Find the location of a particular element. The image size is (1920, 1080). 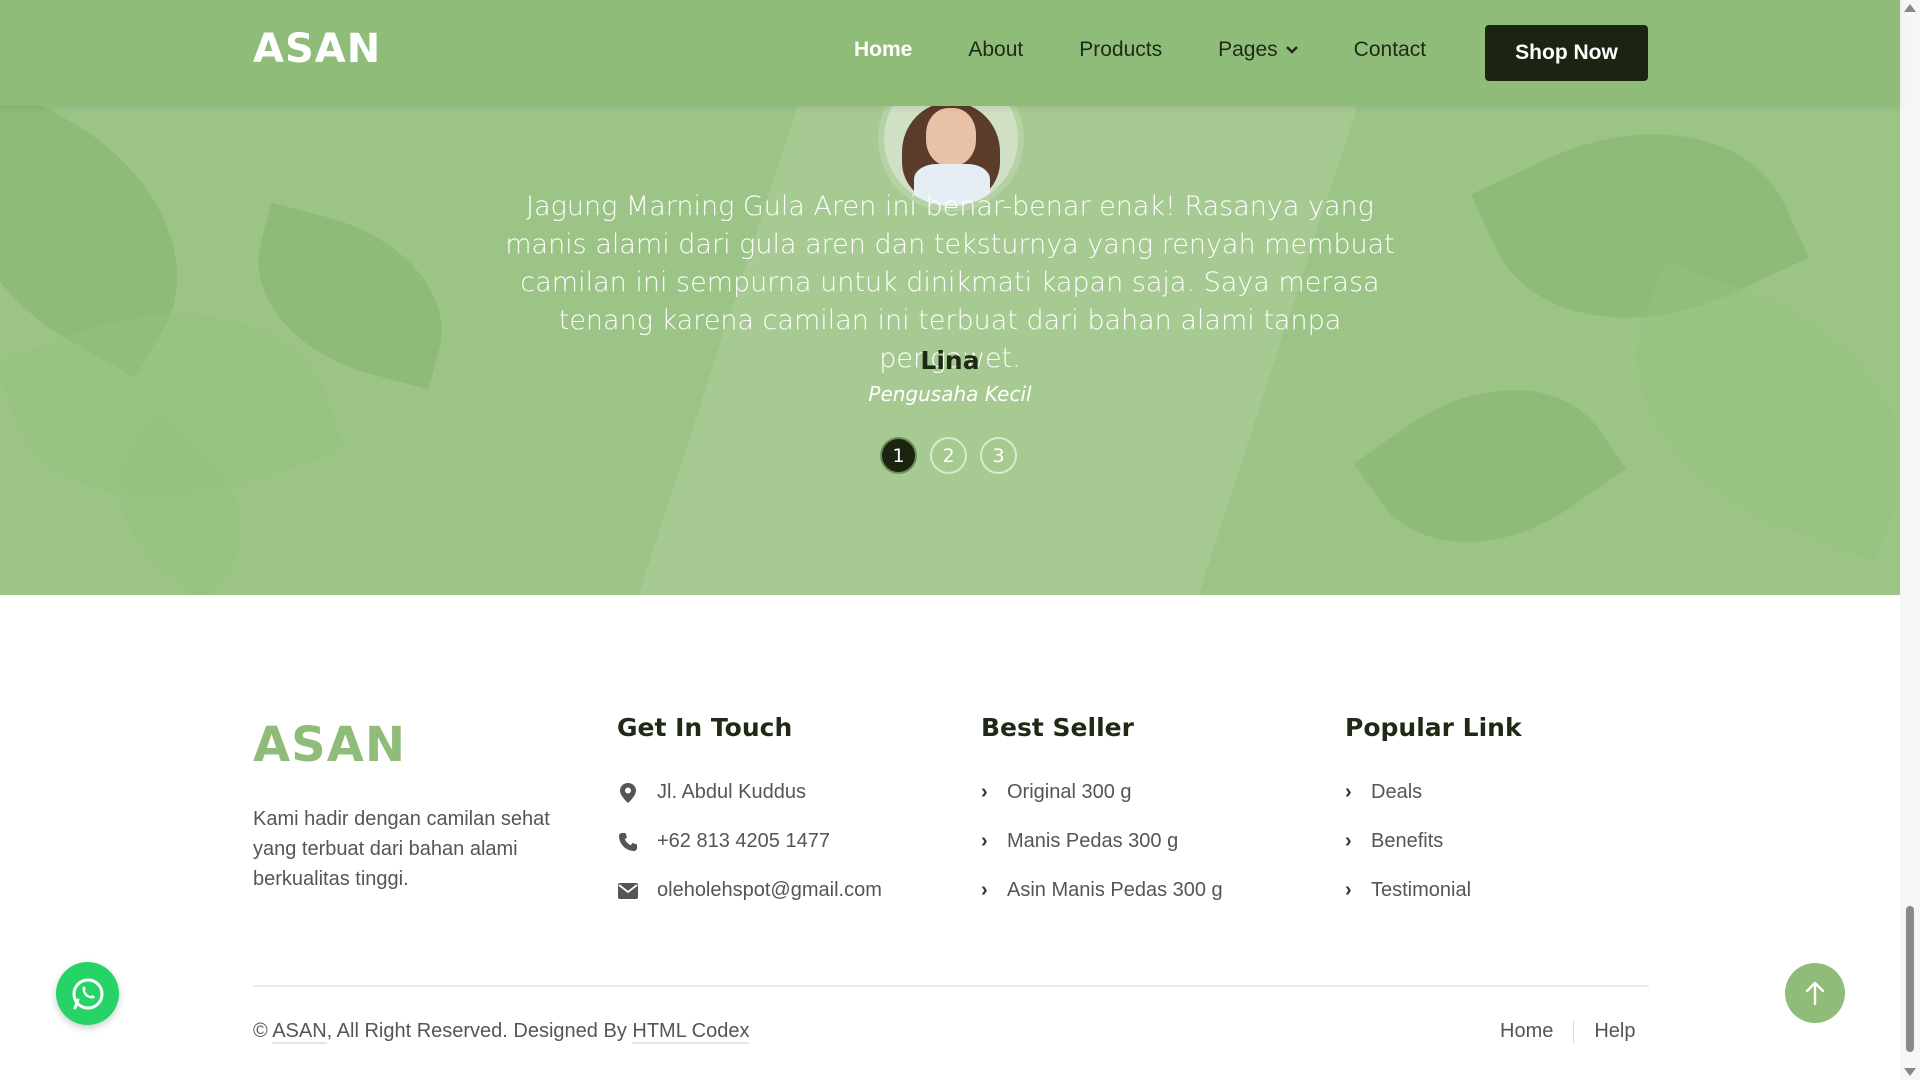

main-nav: Home About Products Pages Contact is located at coordinates (1168, 50).